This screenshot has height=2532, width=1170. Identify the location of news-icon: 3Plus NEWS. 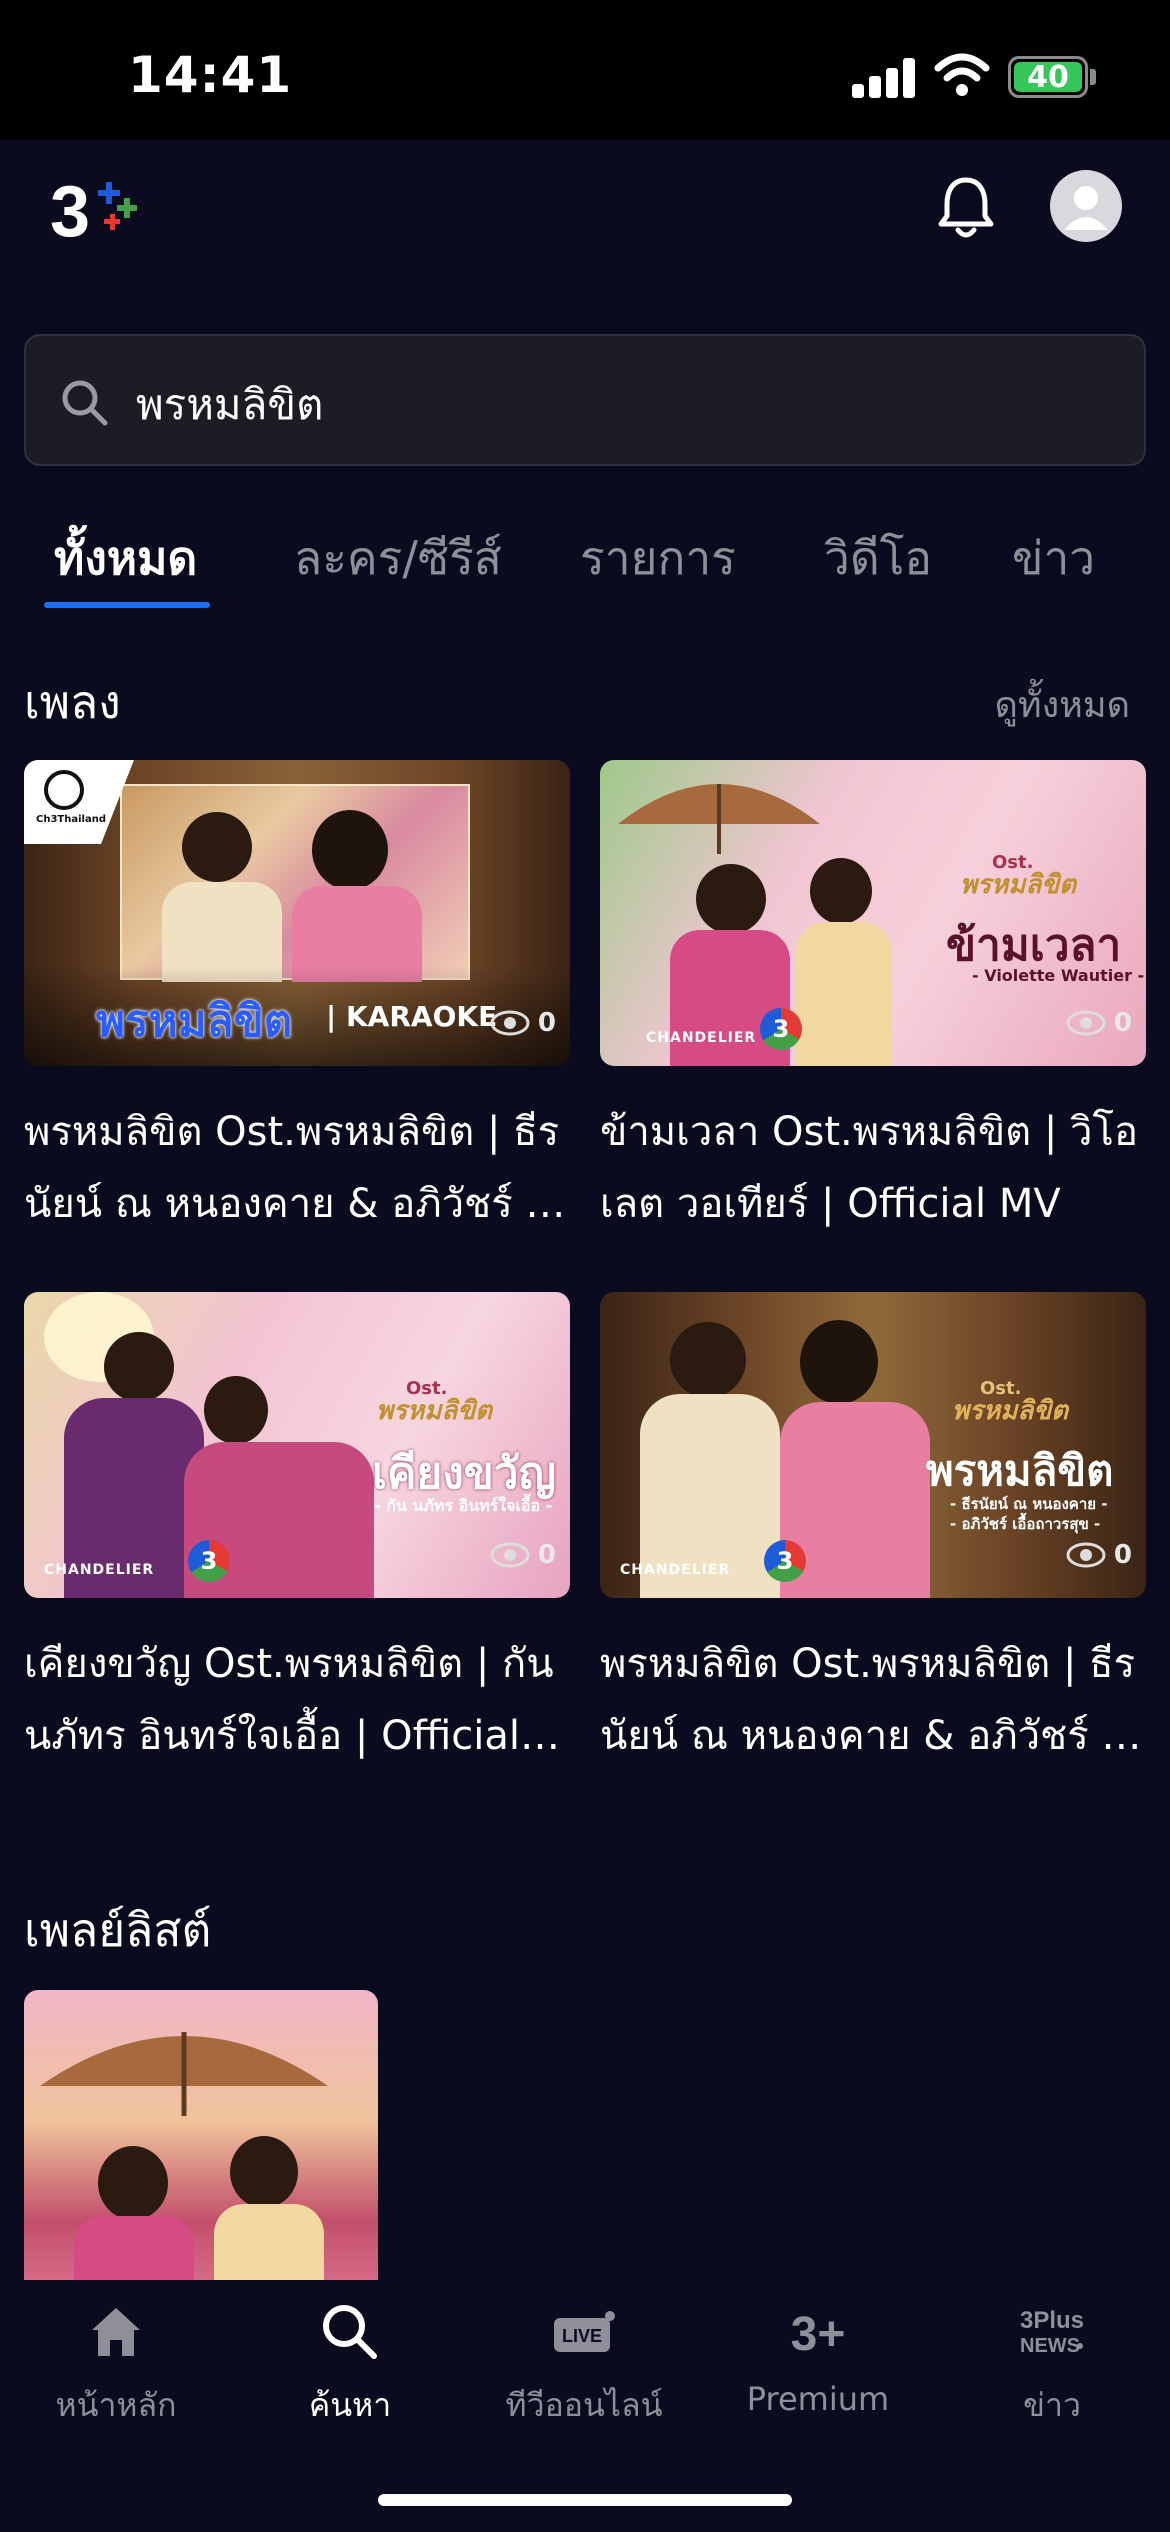
(1052, 2332).